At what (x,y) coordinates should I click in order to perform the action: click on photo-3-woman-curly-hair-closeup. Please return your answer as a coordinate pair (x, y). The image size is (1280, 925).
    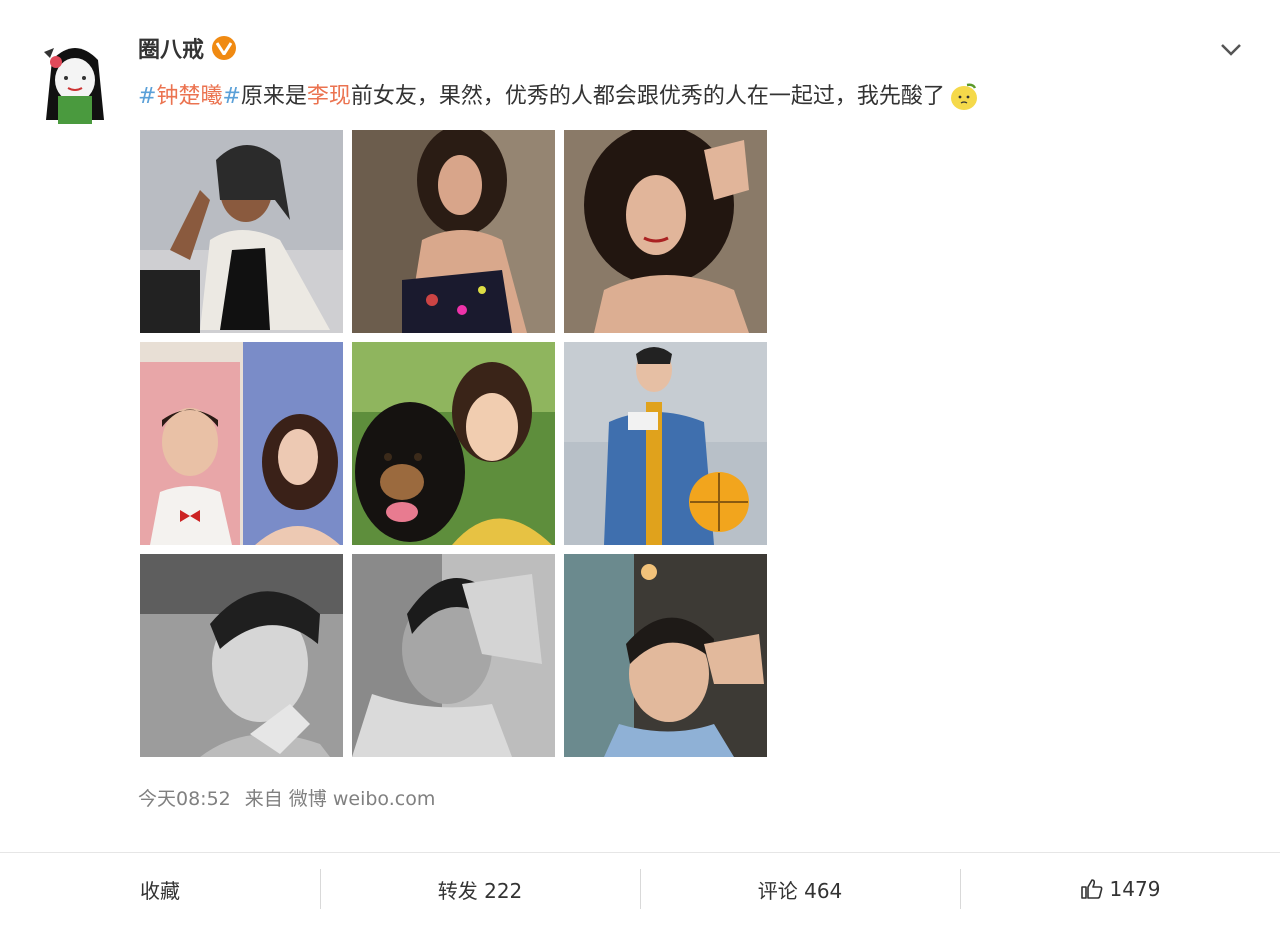
    Looking at the image, I should click on (665, 231).